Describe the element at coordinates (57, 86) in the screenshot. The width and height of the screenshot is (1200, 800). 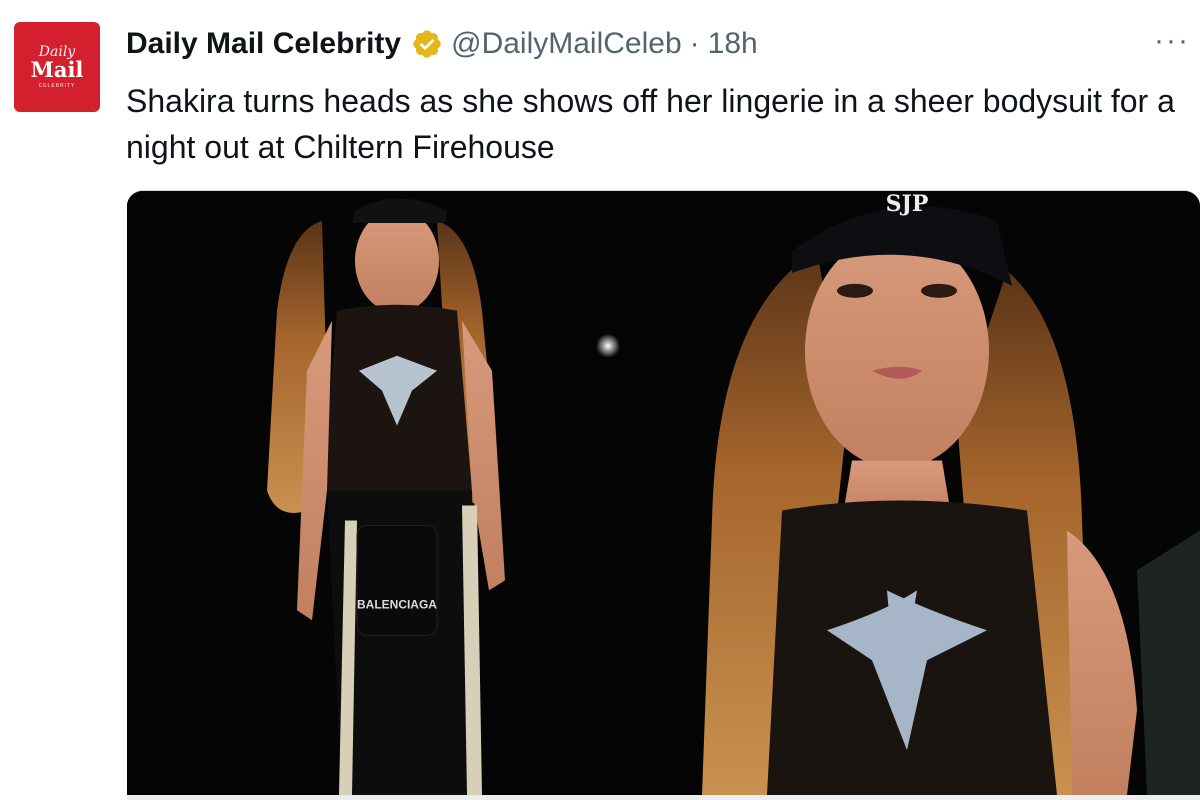
I see `avatar-logo-line3: CELEBRITY` at that location.